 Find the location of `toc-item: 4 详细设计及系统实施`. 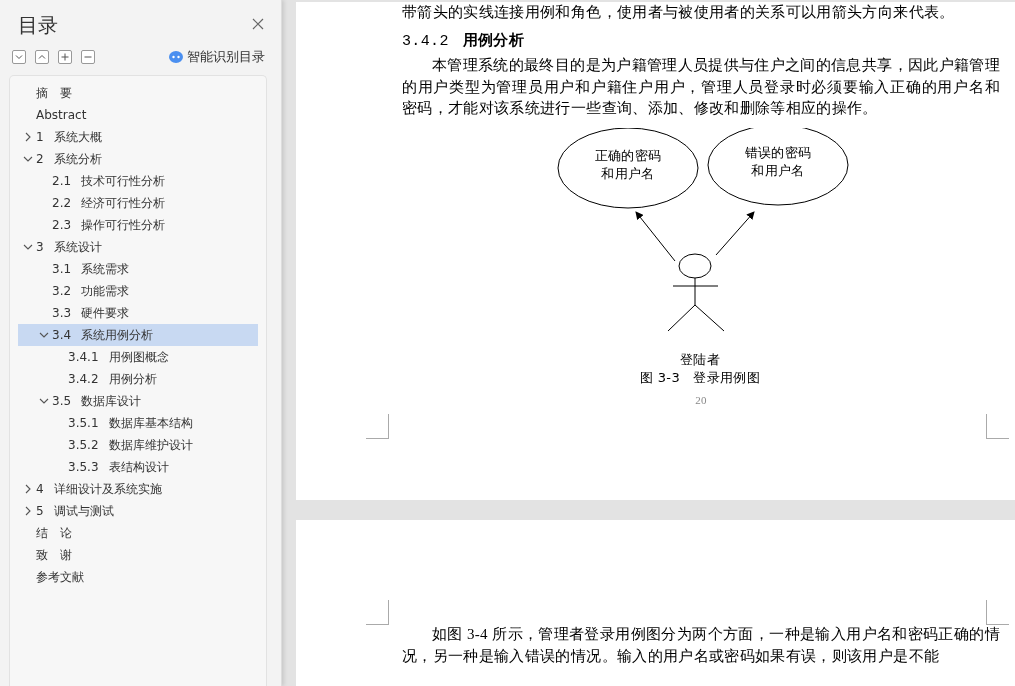

toc-item: 4 详细设计及系统实施 is located at coordinates (138, 489).